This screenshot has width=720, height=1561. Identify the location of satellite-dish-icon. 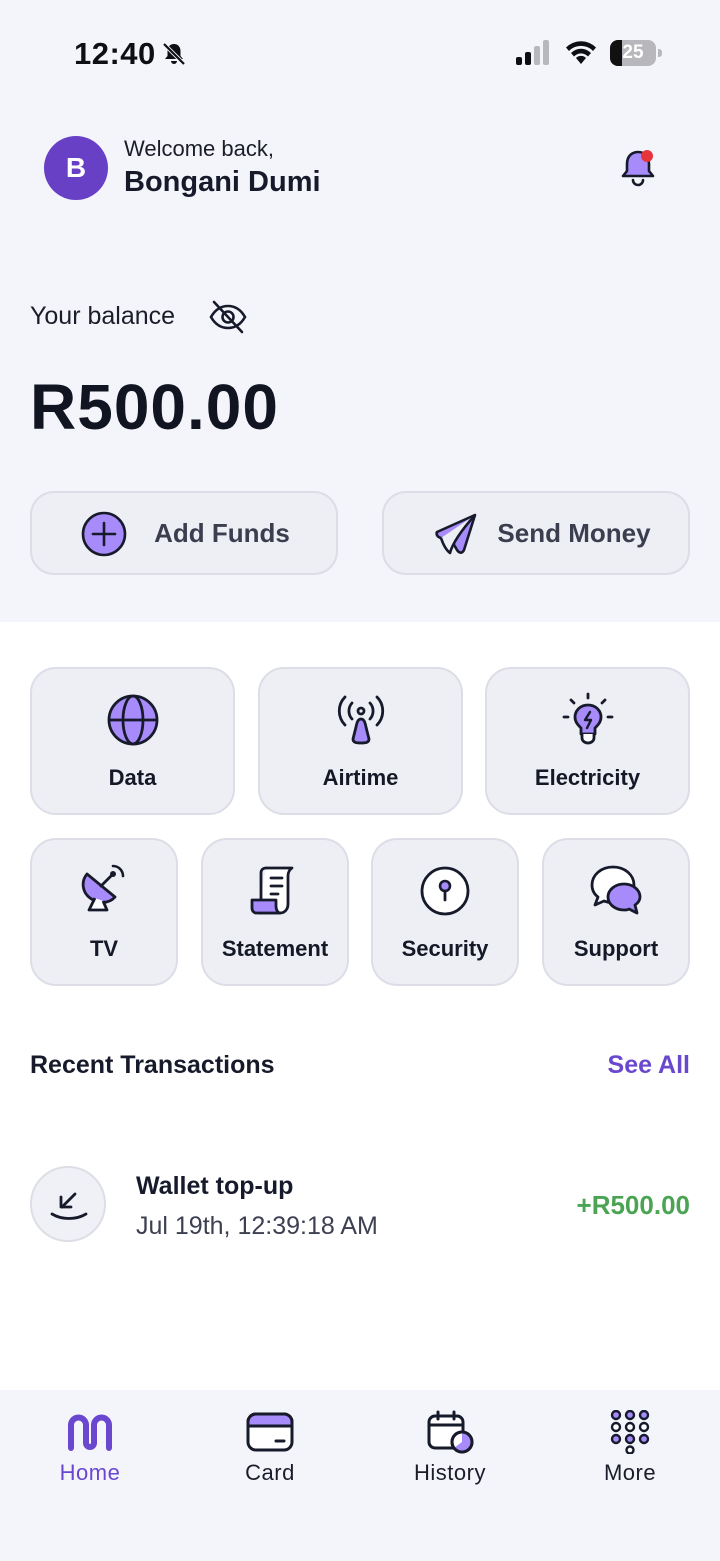
(103, 888).